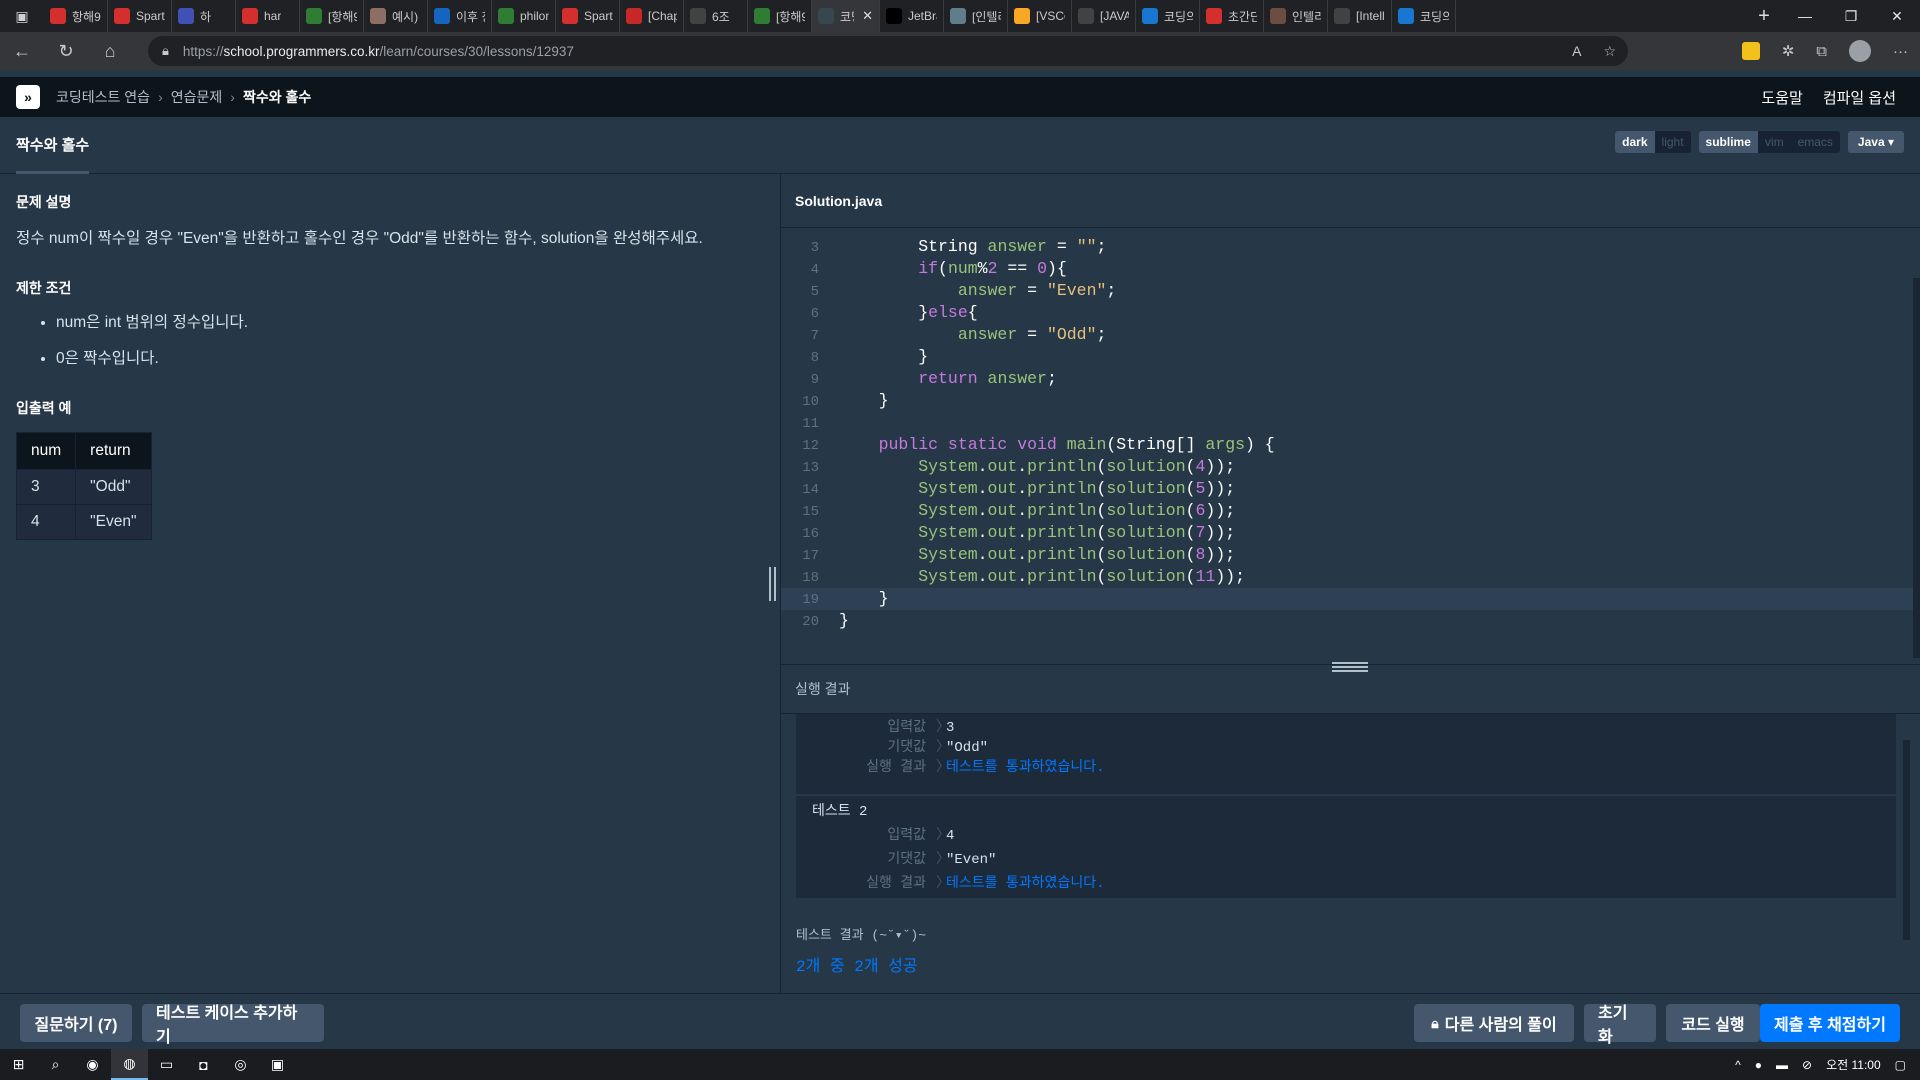  I want to click on tab-label: 이후 칭, so click(470, 16).